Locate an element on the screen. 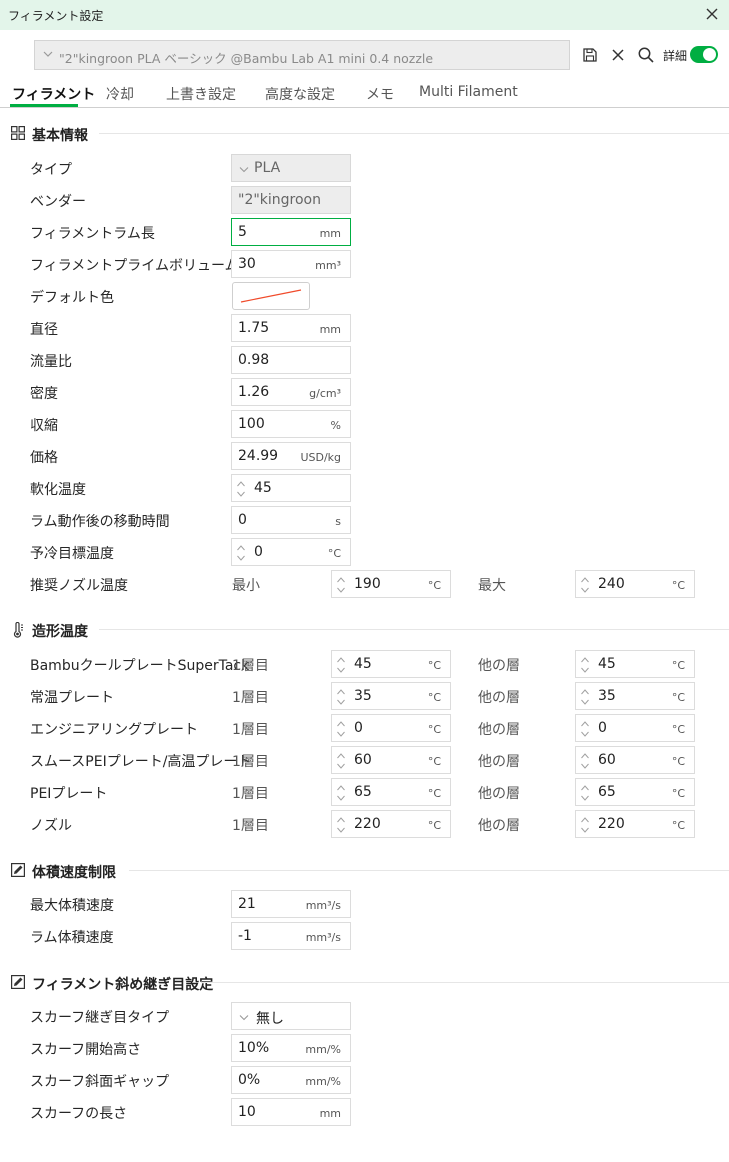 The image size is (729, 1162). other-layers-temp-spinner: 45 °C is located at coordinates (635, 664).